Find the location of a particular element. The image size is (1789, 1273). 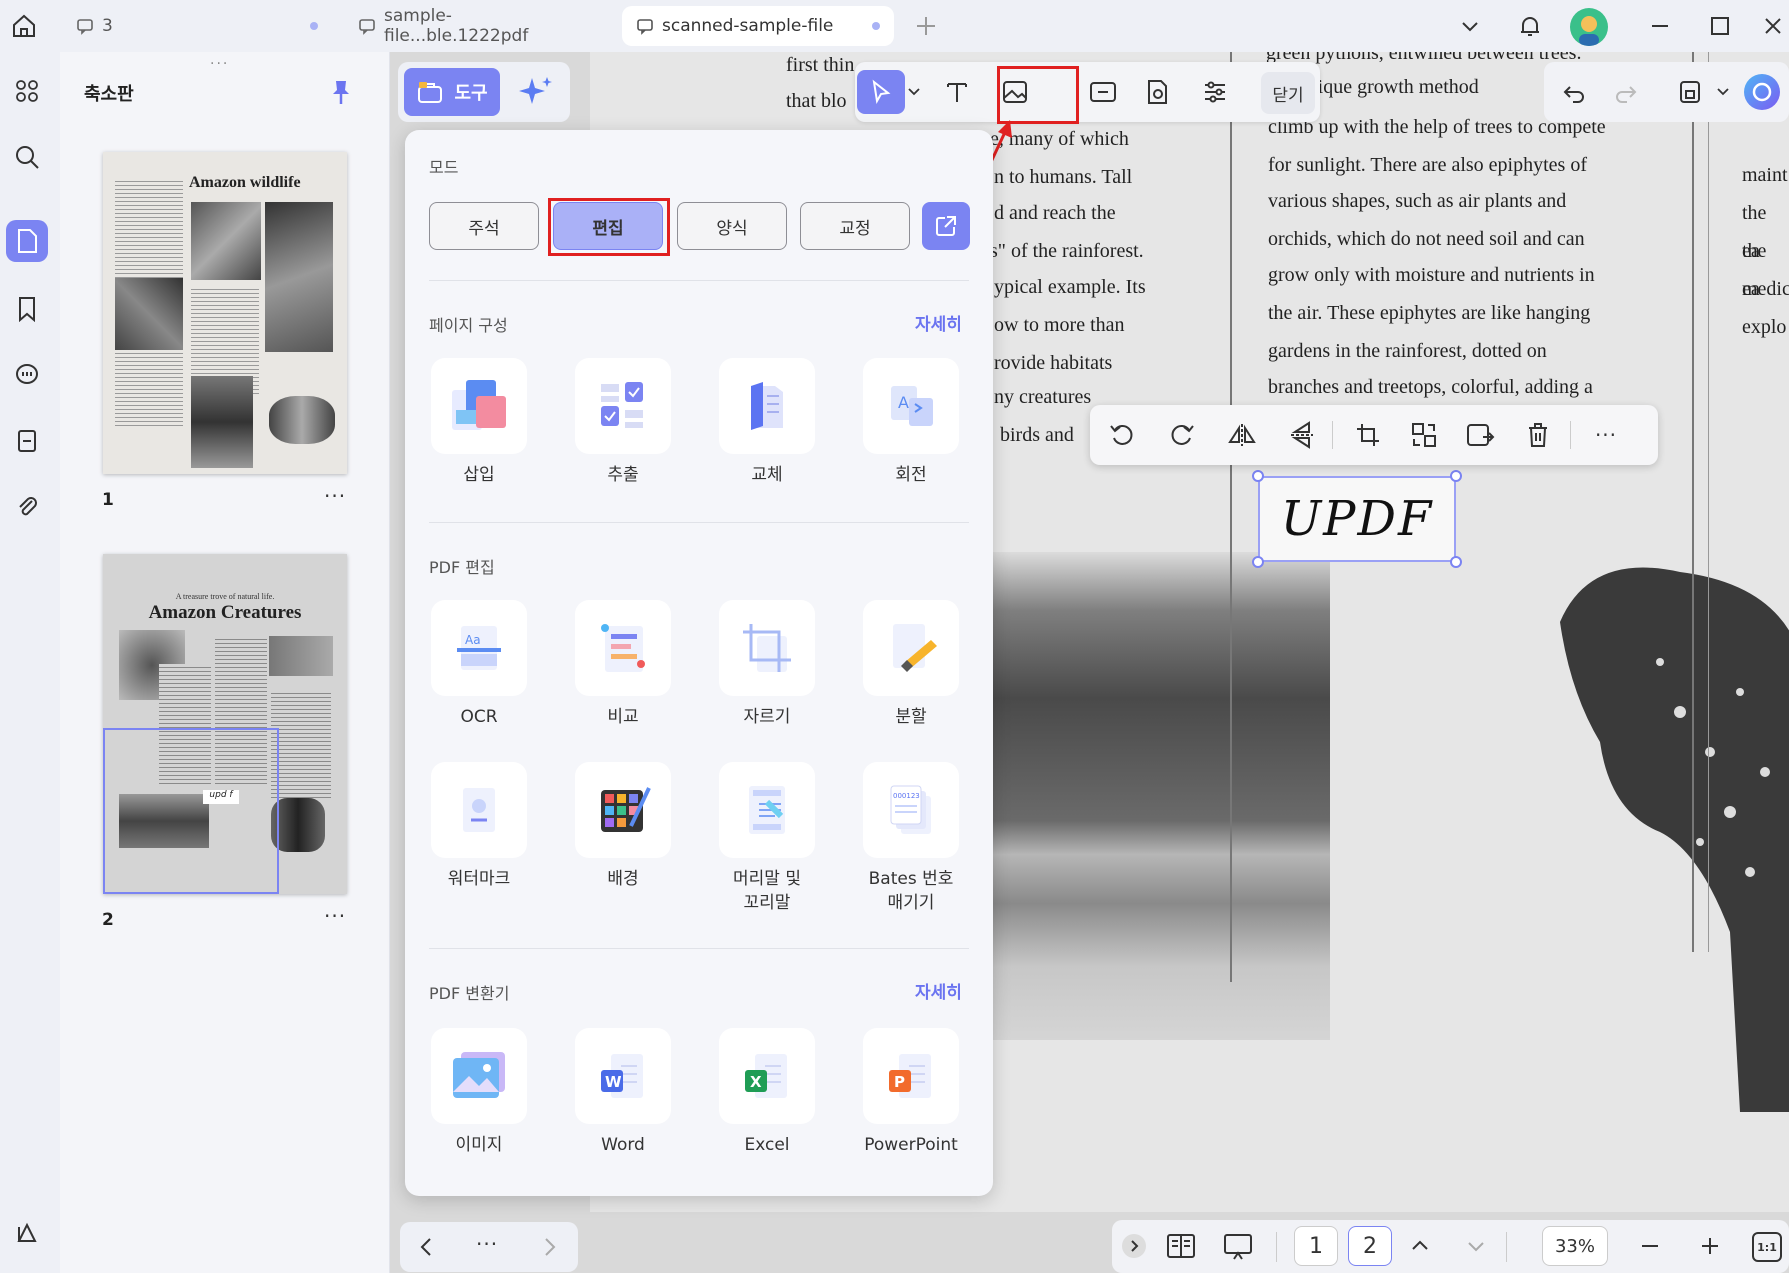

flip-vertical-icon is located at coordinates (1302, 435).